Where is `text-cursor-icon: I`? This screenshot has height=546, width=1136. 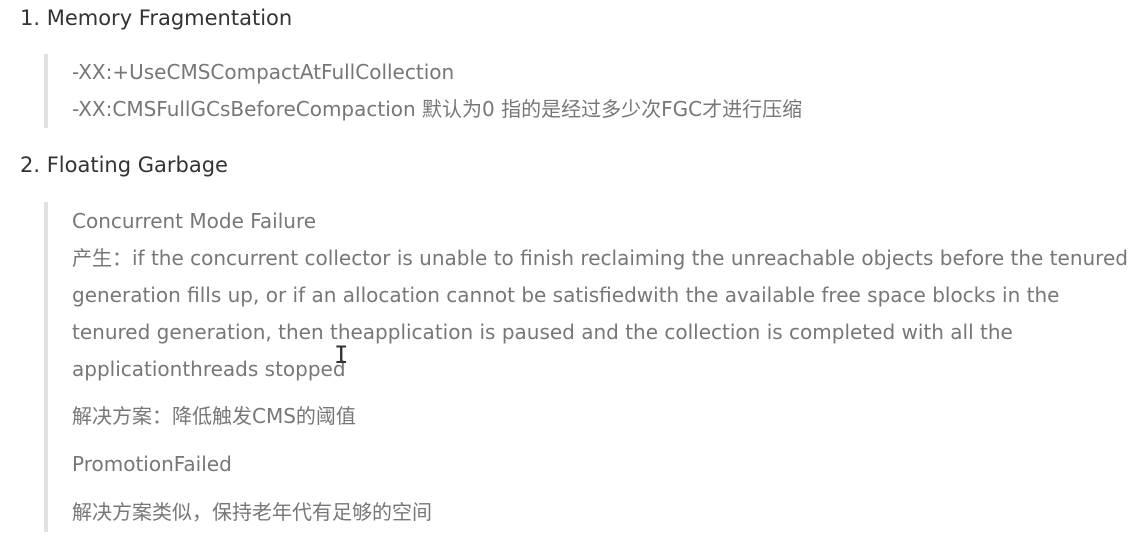 text-cursor-icon: I is located at coordinates (341, 355).